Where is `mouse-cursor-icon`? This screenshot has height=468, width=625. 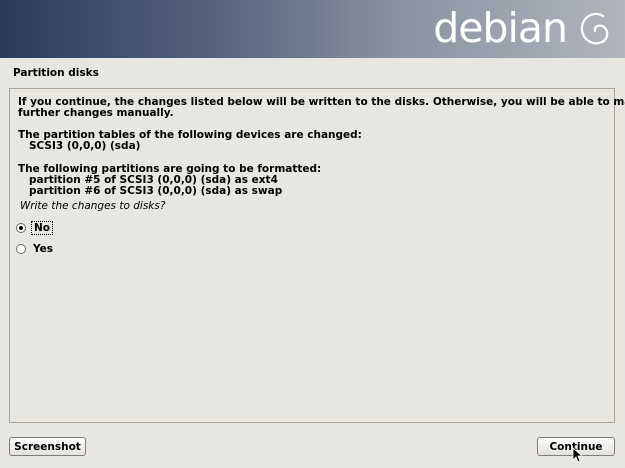 mouse-cursor-icon is located at coordinates (577, 455).